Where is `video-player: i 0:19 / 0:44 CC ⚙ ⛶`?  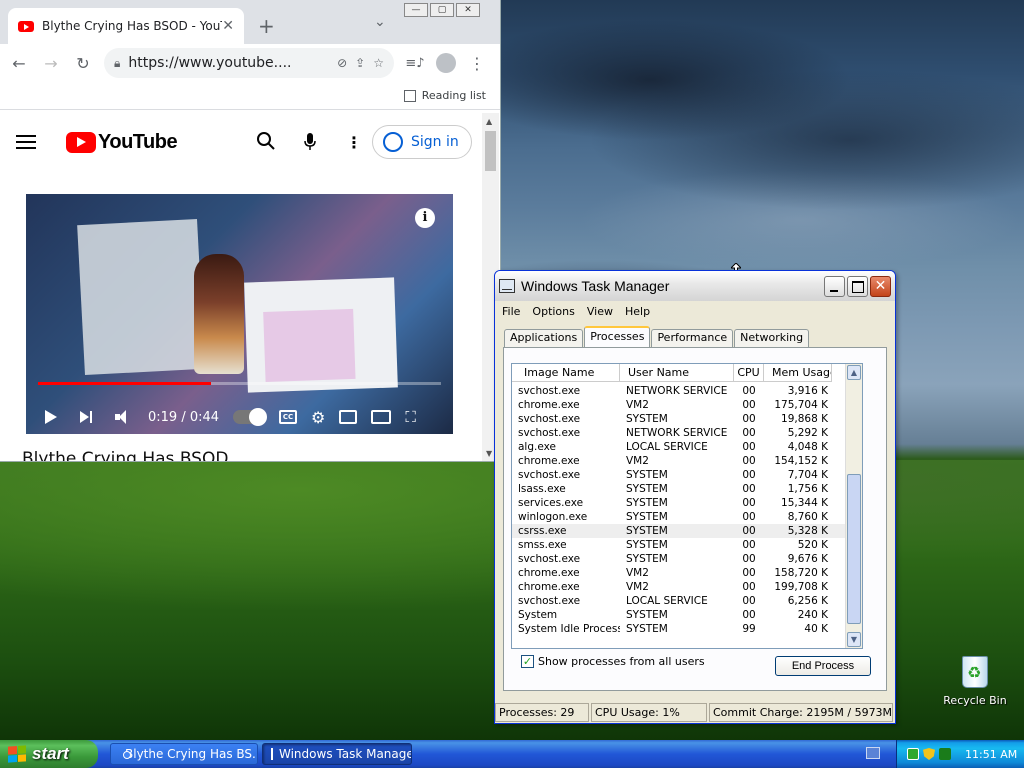
video-player: i 0:19 / 0:44 CC ⚙ ⛶ is located at coordinates (239, 314).